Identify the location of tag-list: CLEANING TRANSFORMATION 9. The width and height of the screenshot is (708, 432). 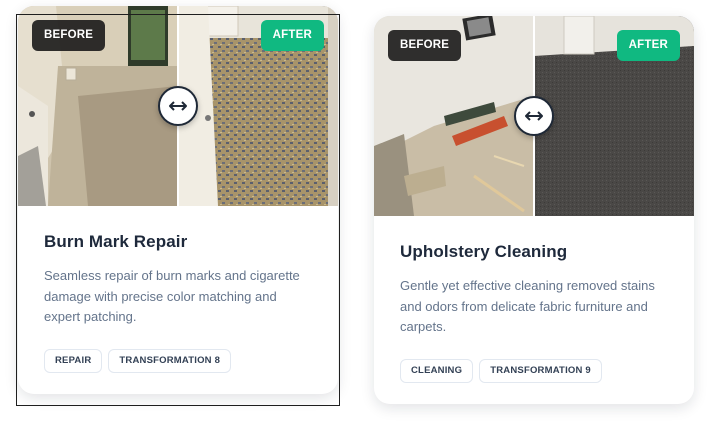
(534, 371).